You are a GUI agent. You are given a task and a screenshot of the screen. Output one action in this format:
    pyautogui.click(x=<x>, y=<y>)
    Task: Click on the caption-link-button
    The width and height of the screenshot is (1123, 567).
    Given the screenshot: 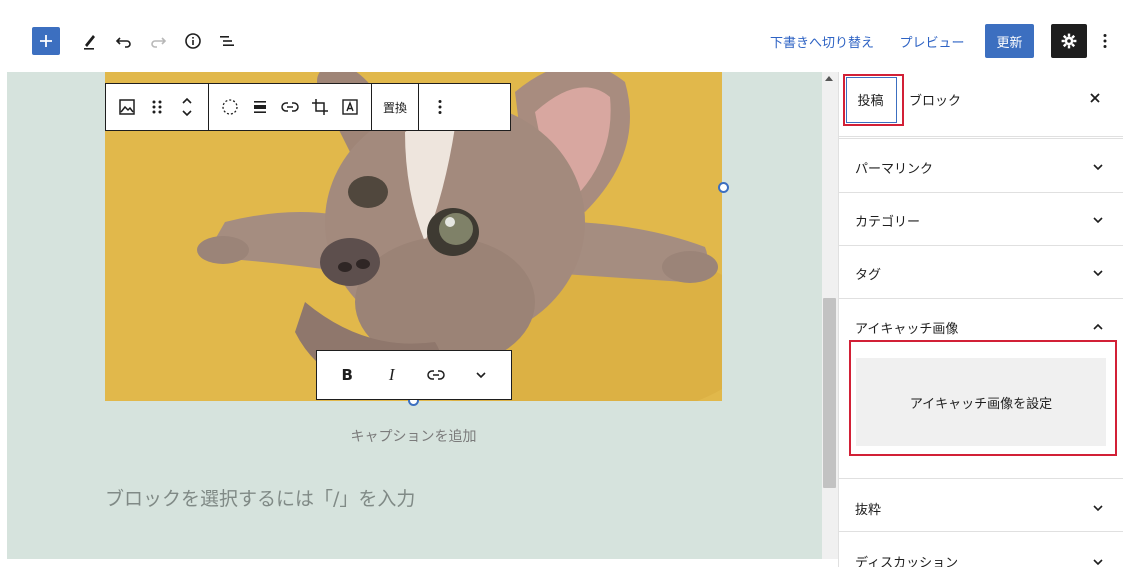 What is the action you would take?
    pyautogui.click(x=436, y=375)
    